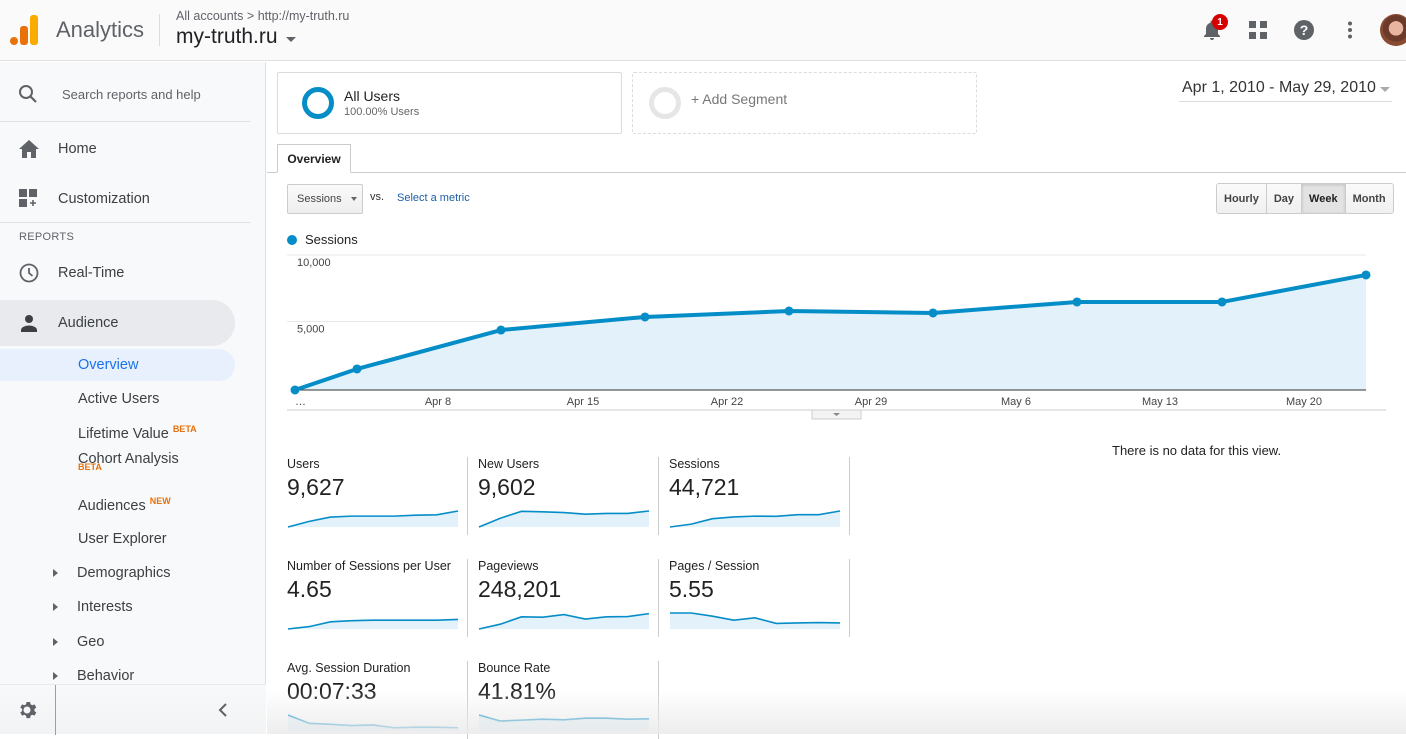 Image resolution: width=1406 pixels, height=739 pixels. Describe the element at coordinates (1258, 30) in the screenshot. I see `apps-button` at that location.